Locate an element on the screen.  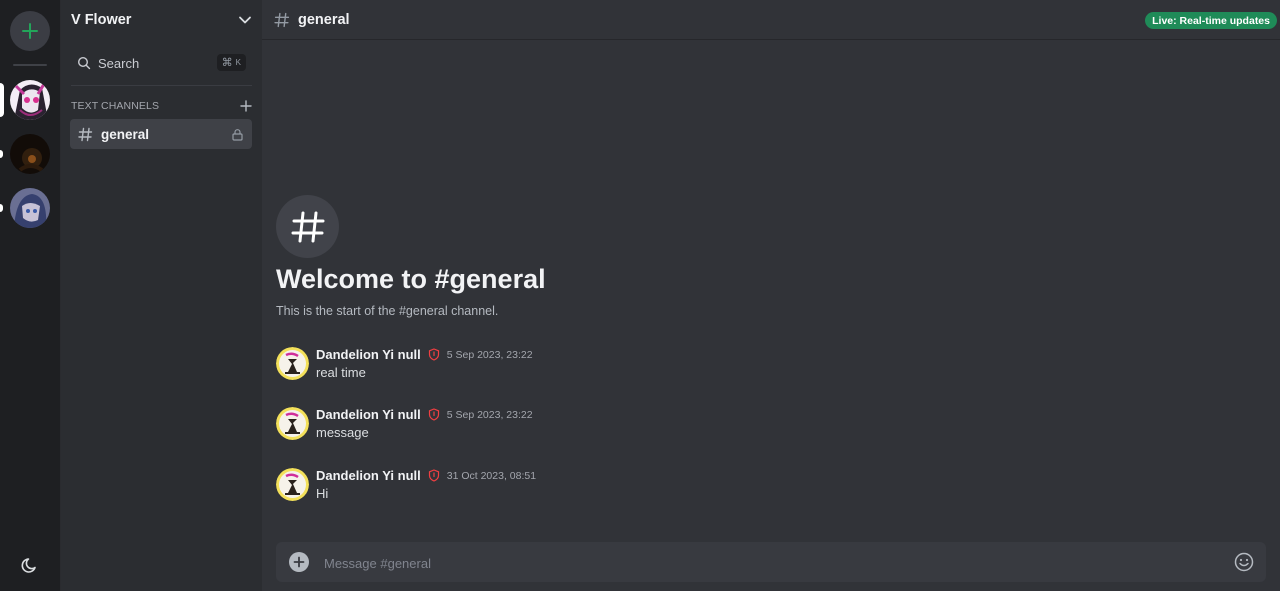
chevron-down-icon is located at coordinates (245, 20).